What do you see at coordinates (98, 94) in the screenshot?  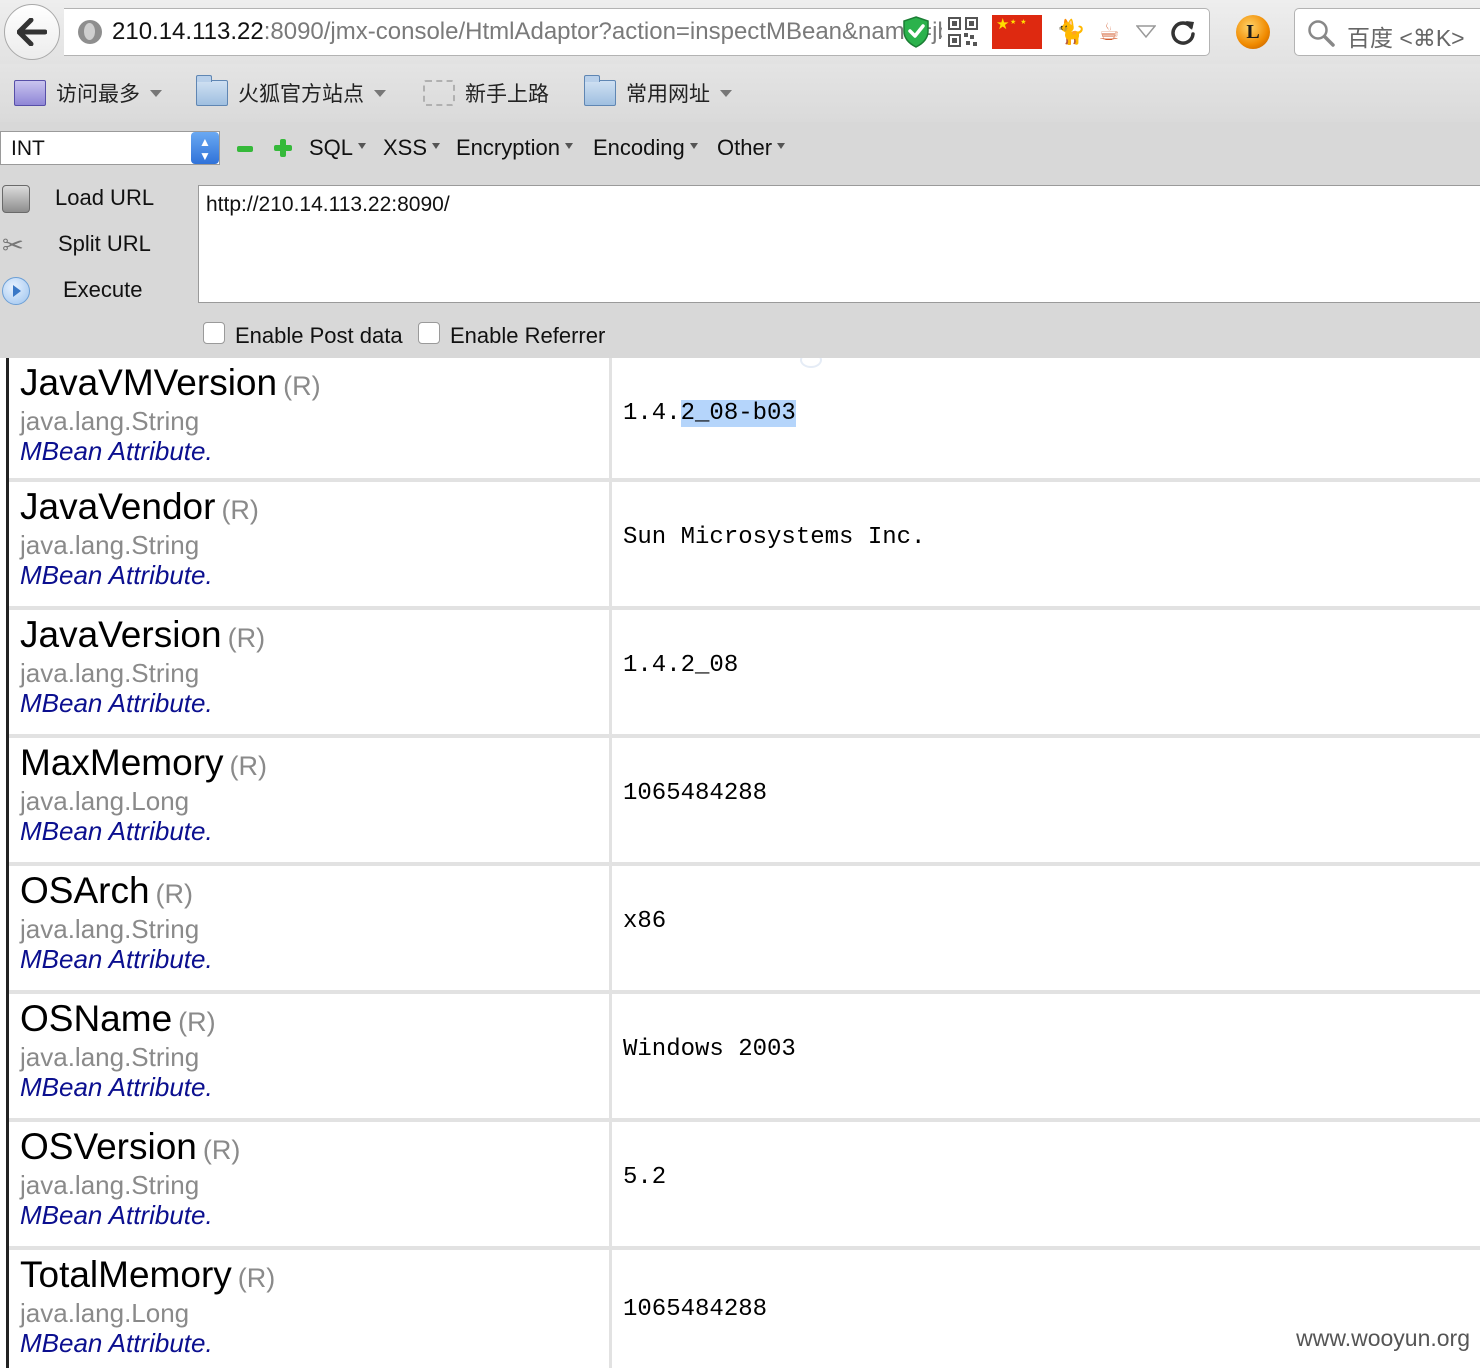 I see `bookmark-label: 访问最多` at bounding box center [98, 94].